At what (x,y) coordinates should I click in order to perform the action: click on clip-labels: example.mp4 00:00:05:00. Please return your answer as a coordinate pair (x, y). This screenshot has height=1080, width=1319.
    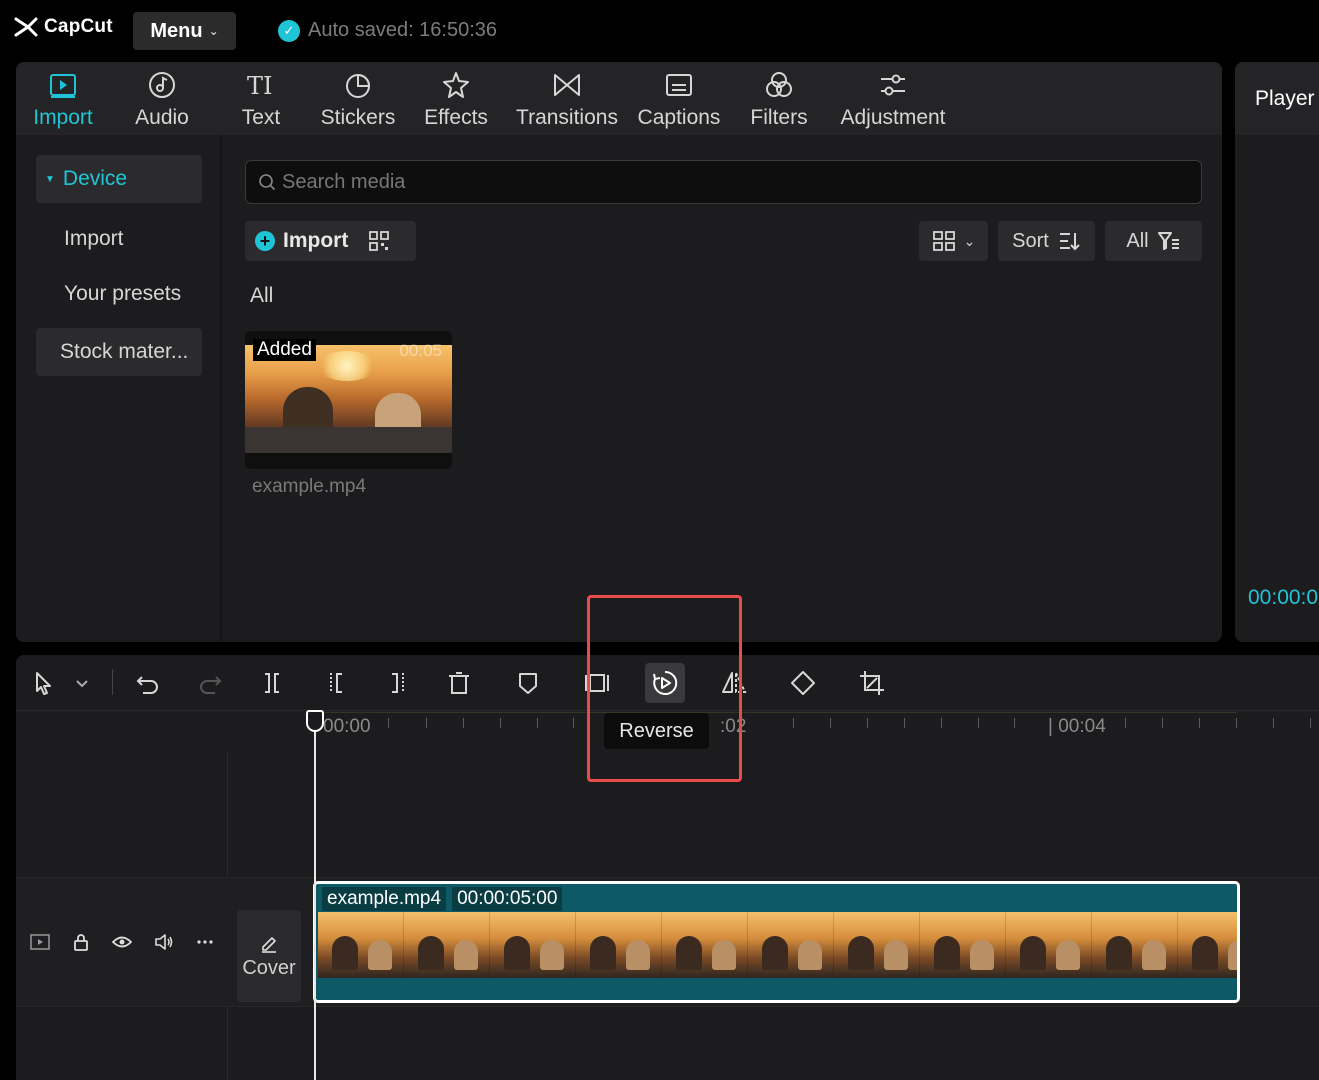
    Looking at the image, I should click on (442, 899).